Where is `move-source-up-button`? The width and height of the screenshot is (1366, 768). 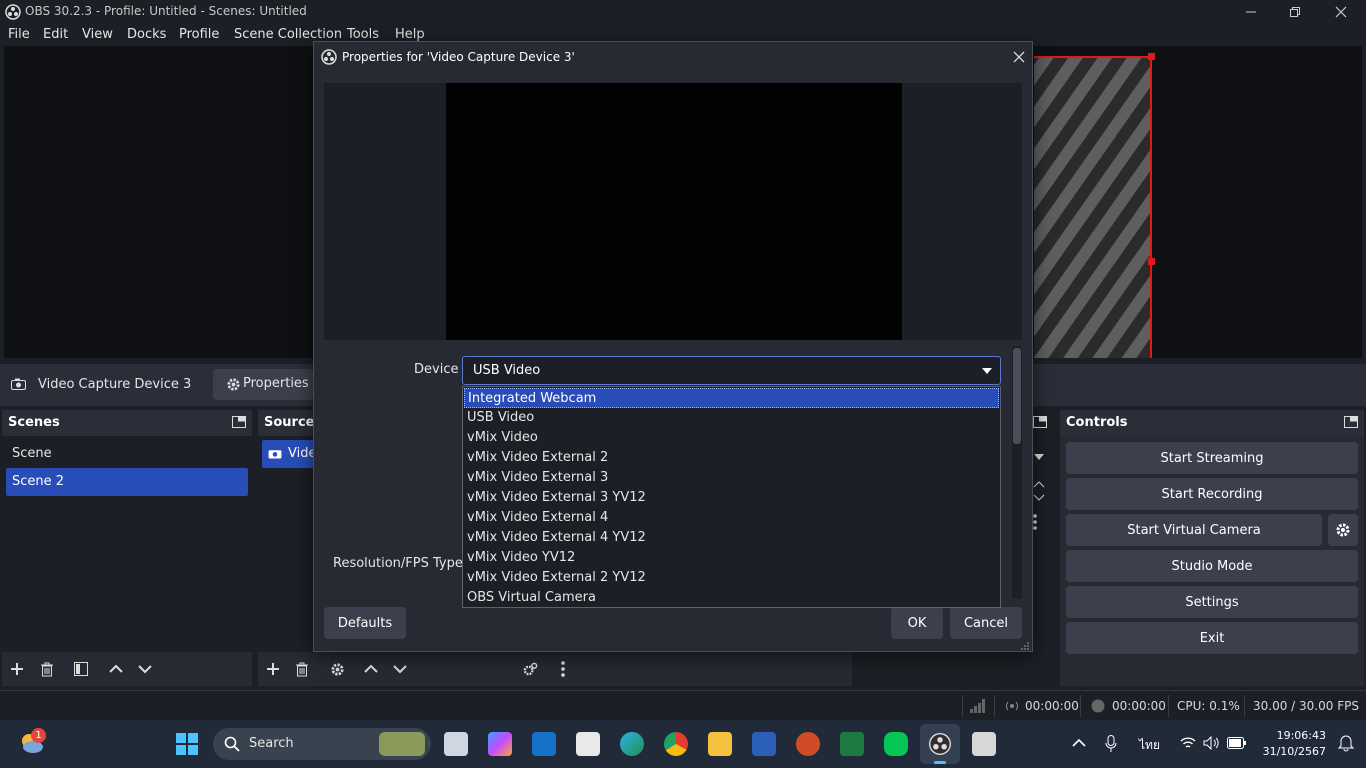 move-source-up-button is located at coordinates (371, 669).